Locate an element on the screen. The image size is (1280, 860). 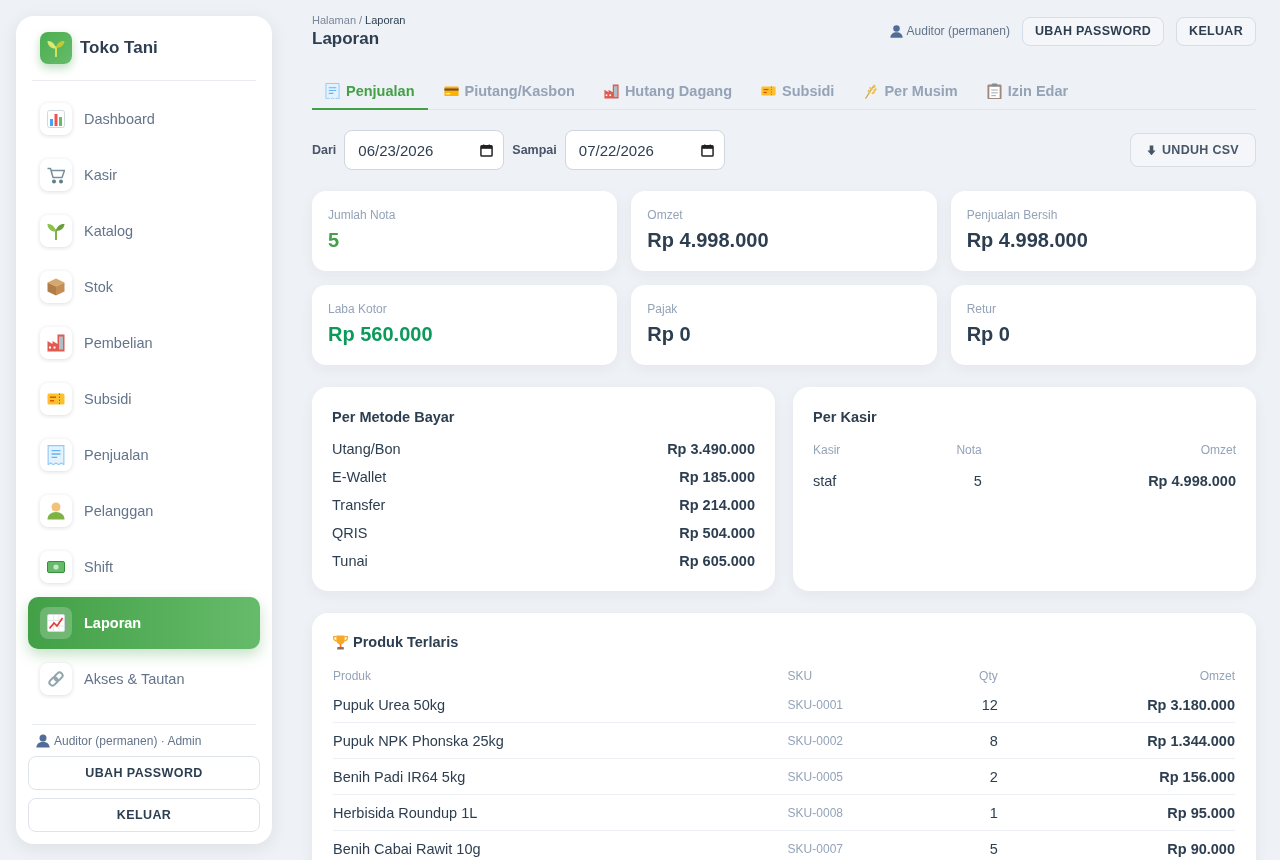
stat-label: Jumlah Nota is located at coordinates (362, 215).